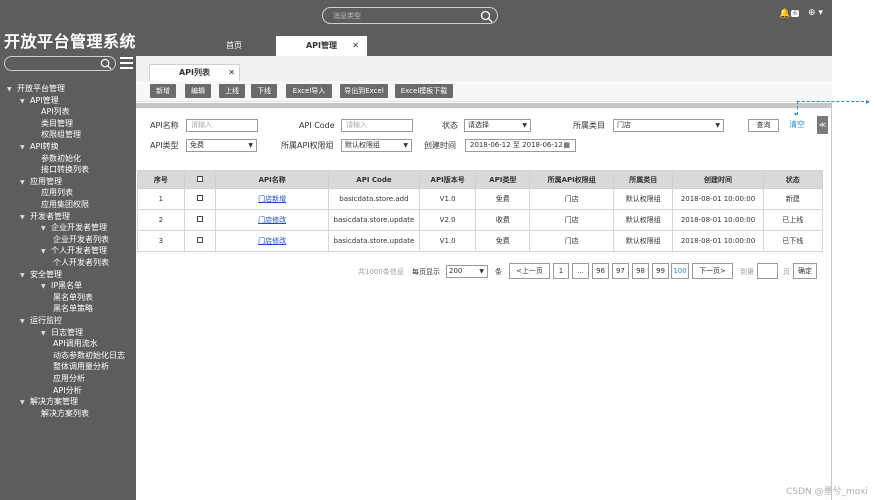 Image resolution: width=875 pixels, height=500 pixels. I want to click on api-code-cell: basicdata.store.update, so click(374, 220).